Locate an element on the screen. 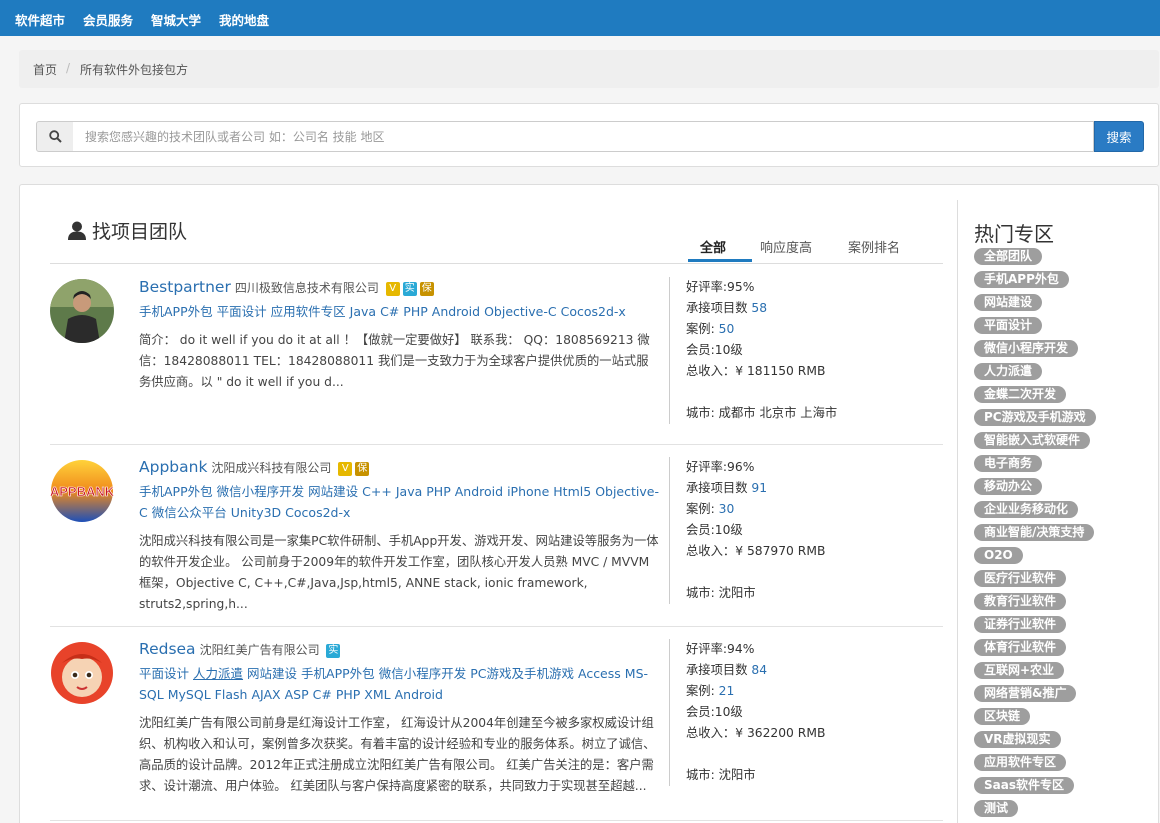 This screenshot has width=1160, height=823. projects-count-link: 91 is located at coordinates (759, 488).